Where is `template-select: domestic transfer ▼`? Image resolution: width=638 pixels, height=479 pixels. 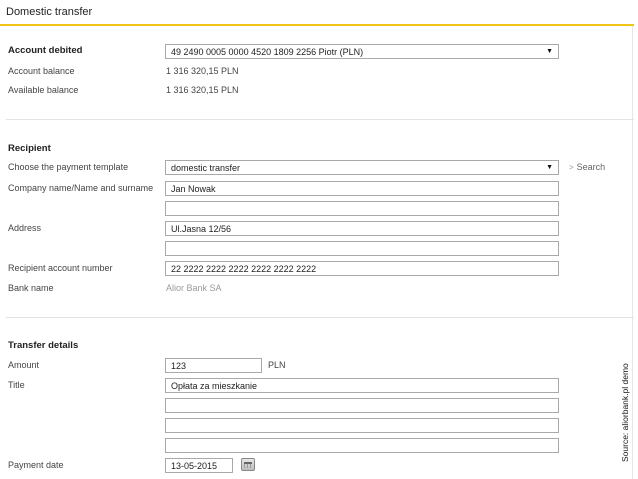 template-select: domestic transfer ▼ is located at coordinates (362, 167).